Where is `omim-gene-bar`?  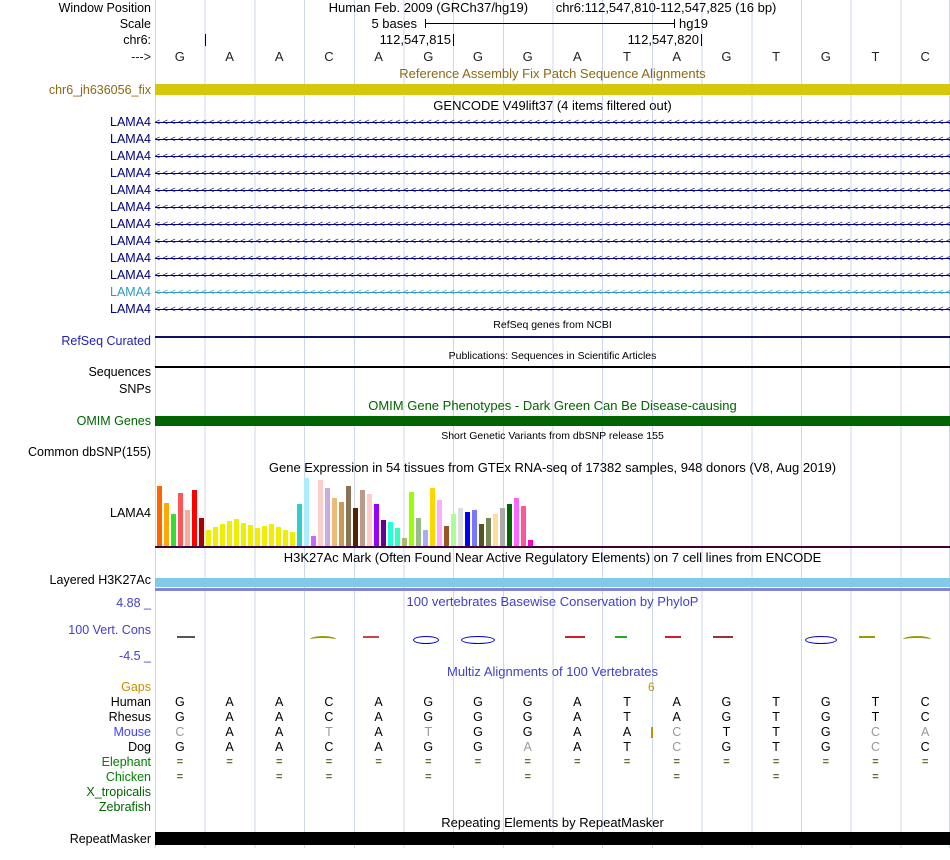 omim-gene-bar is located at coordinates (552, 421).